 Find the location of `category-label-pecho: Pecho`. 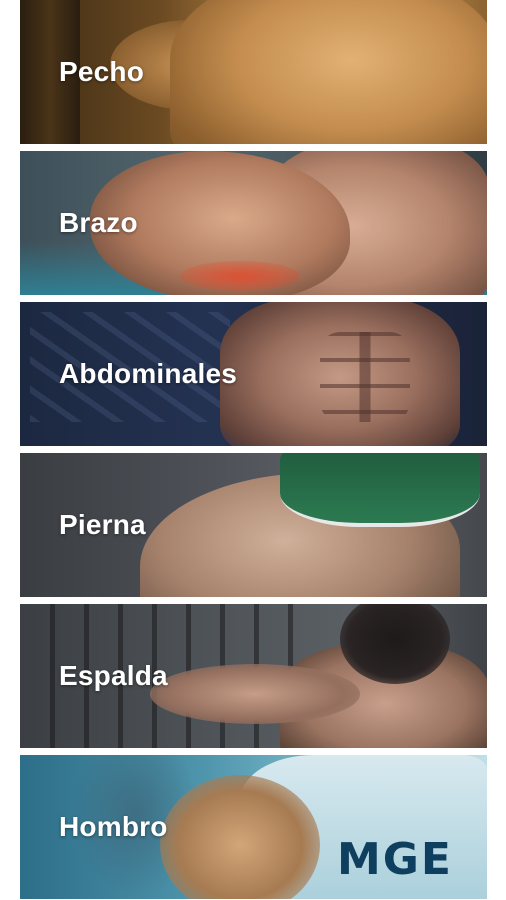

category-label-pecho: Pecho is located at coordinates (102, 71).